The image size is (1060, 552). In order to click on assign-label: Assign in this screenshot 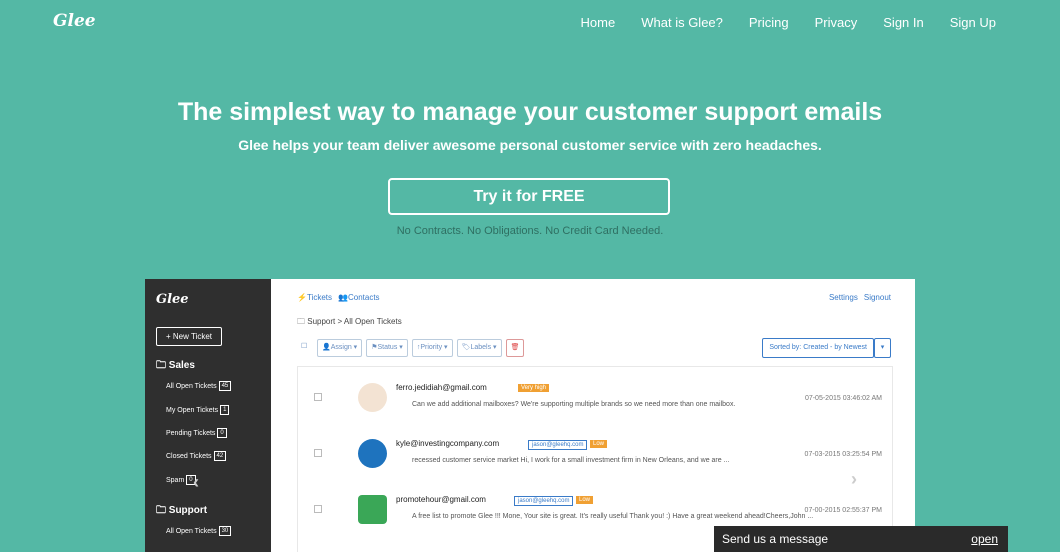, I will do `click(341, 347)`.